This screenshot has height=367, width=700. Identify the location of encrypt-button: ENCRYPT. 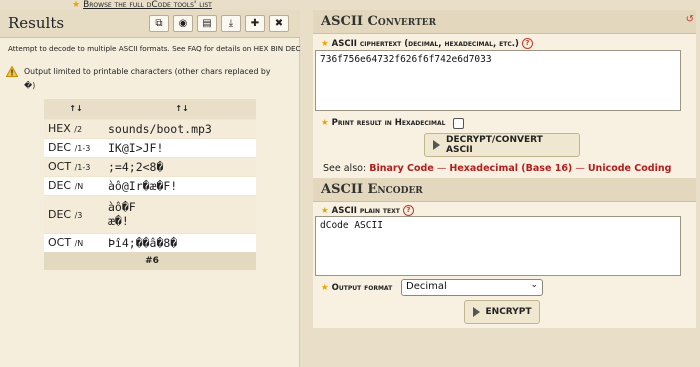
(502, 312).